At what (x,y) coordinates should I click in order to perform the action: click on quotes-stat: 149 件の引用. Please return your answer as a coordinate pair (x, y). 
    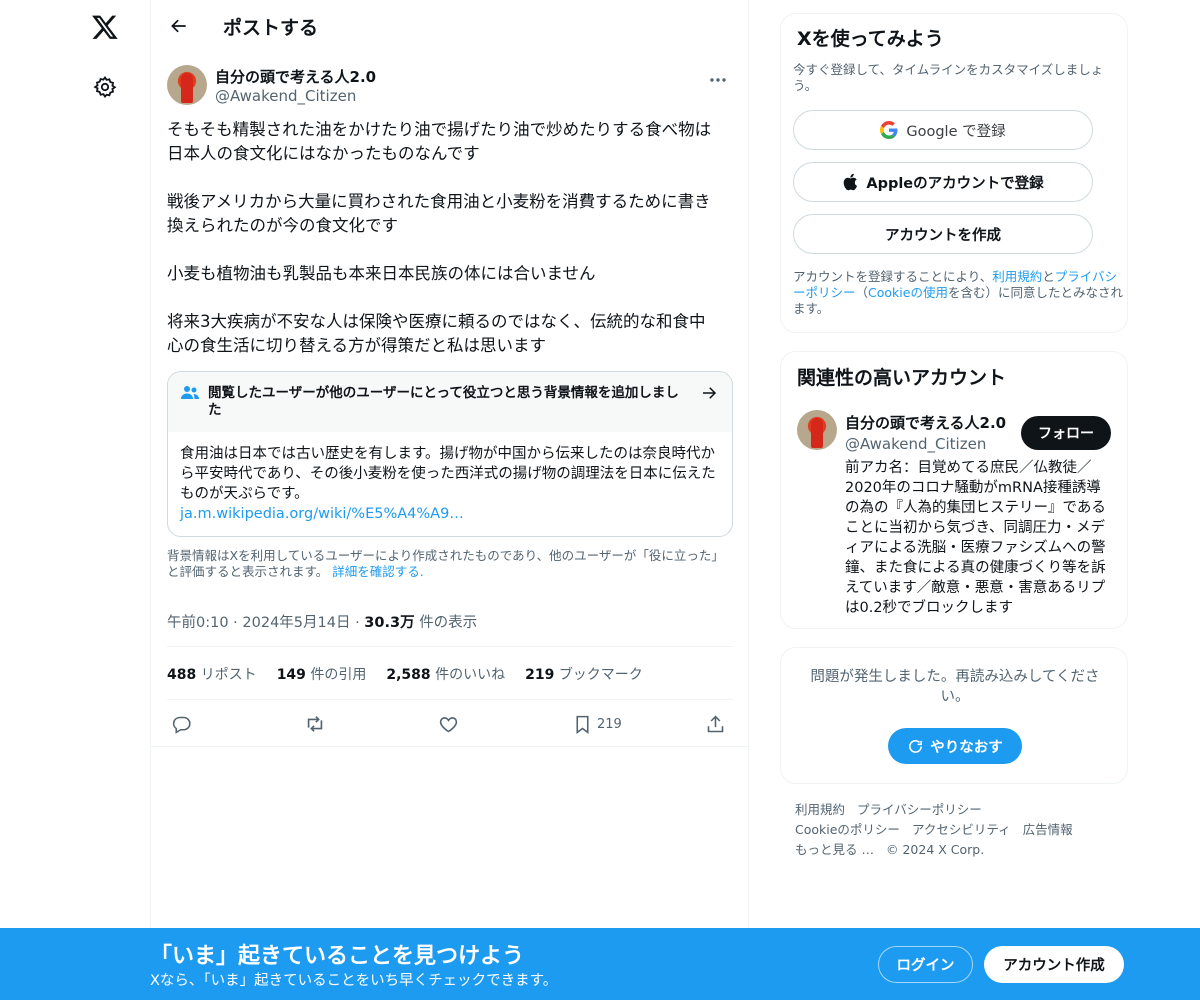
    Looking at the image, I should click on (322, 674).